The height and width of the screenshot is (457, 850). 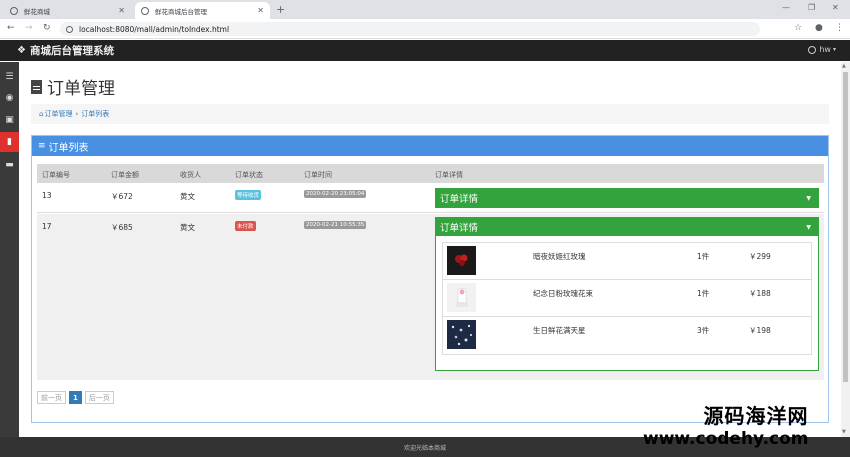 What do you see at coordinates (756, 416) in the screenshot?
I see `watermark-line1: 源码海洋网` at bounding box center [756, 416].